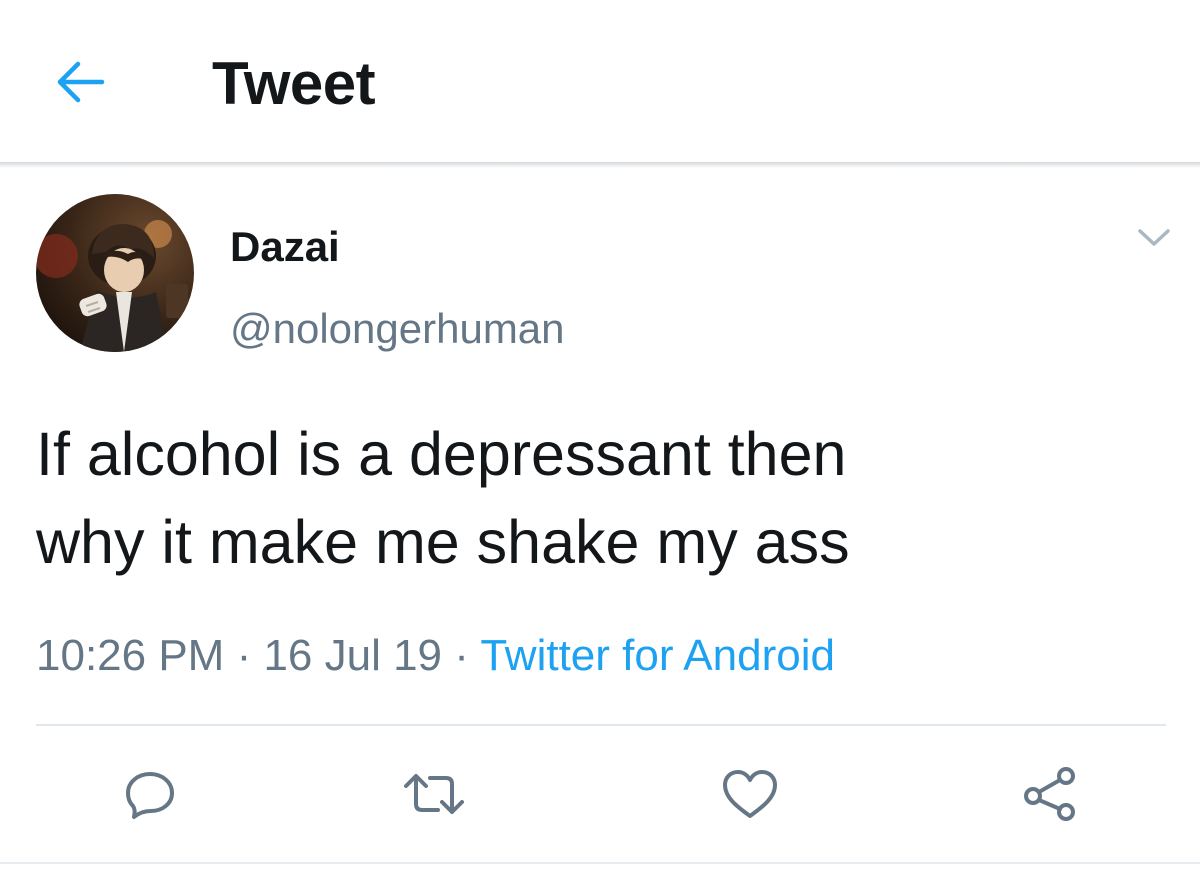  I want to click on like-button, so click(750, 794).